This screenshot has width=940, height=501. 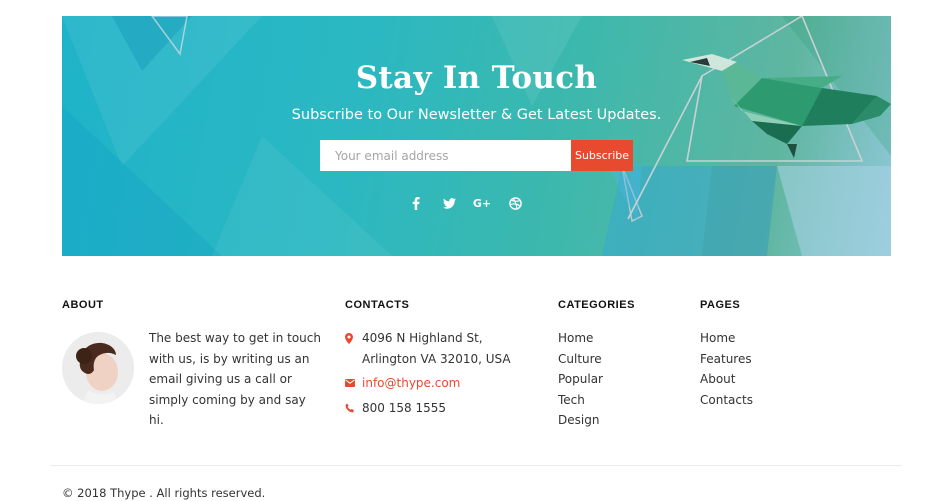 I want to click on contacts-heading: CONTACTS, so click(x=377, y=305).